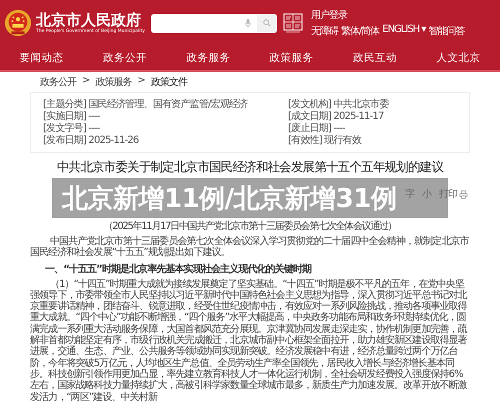 The width and height of the screenshot is (500, 413). I want to click on info-field: [发文机构] 中共北京市委, so click(338, 104).